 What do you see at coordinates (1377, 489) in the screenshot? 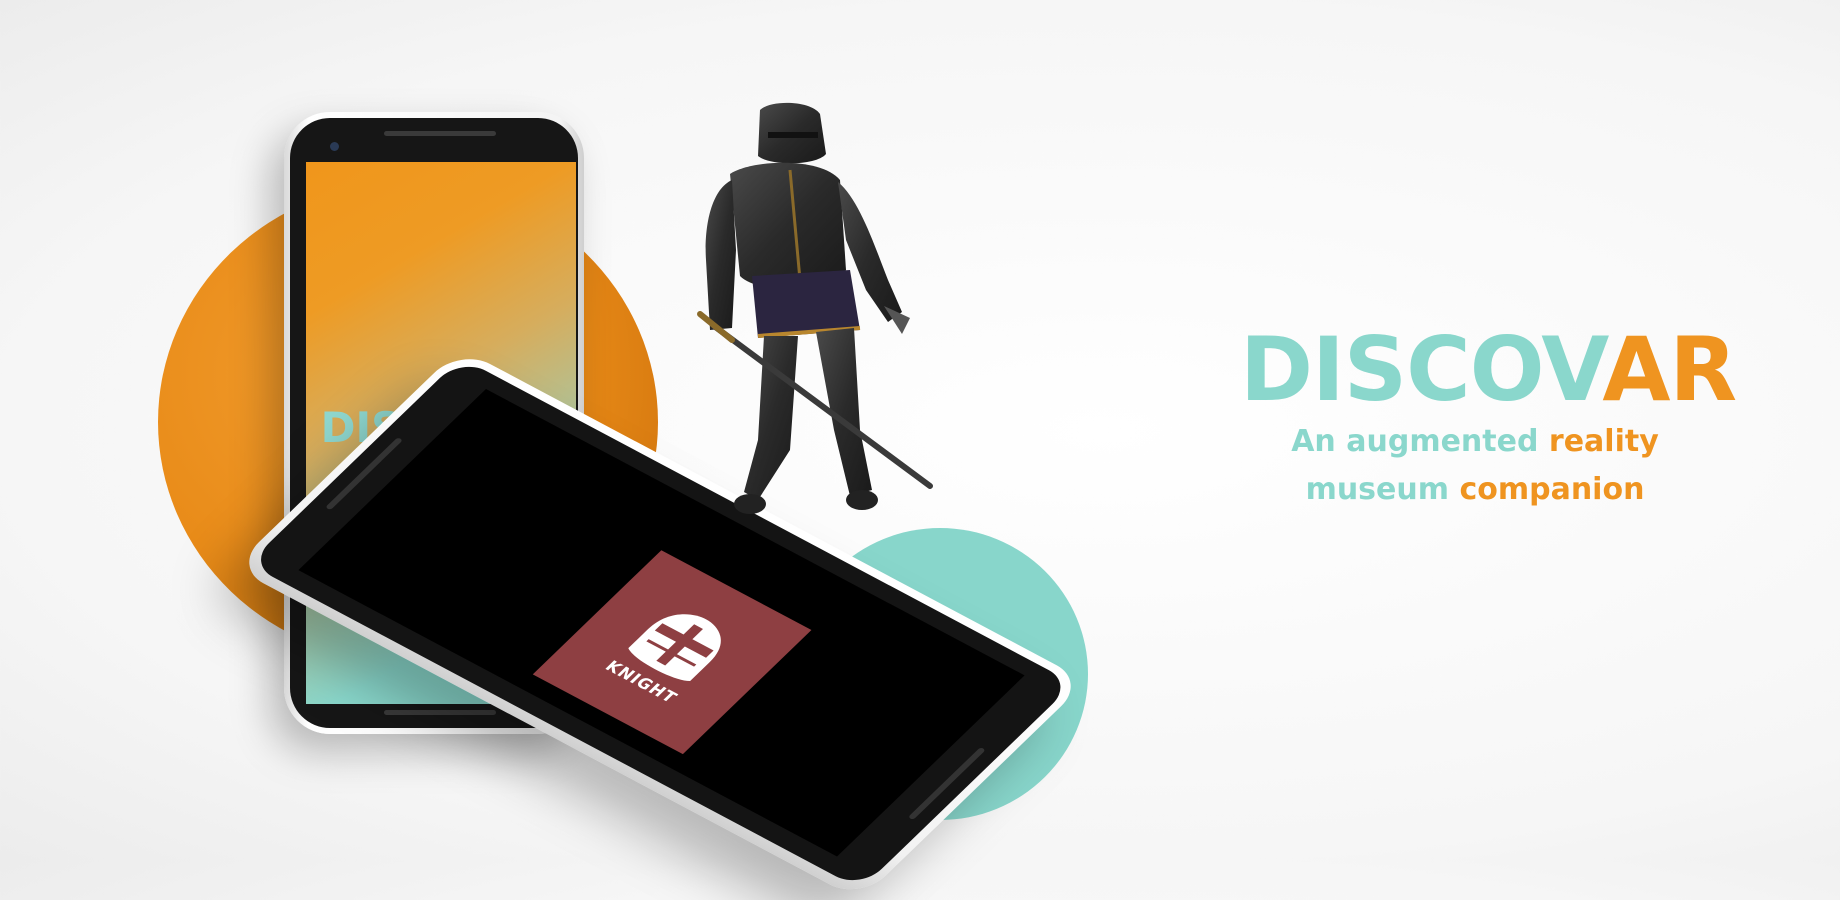
I see `tagline-line2-a: museum` at bounding box center [1377, 489].